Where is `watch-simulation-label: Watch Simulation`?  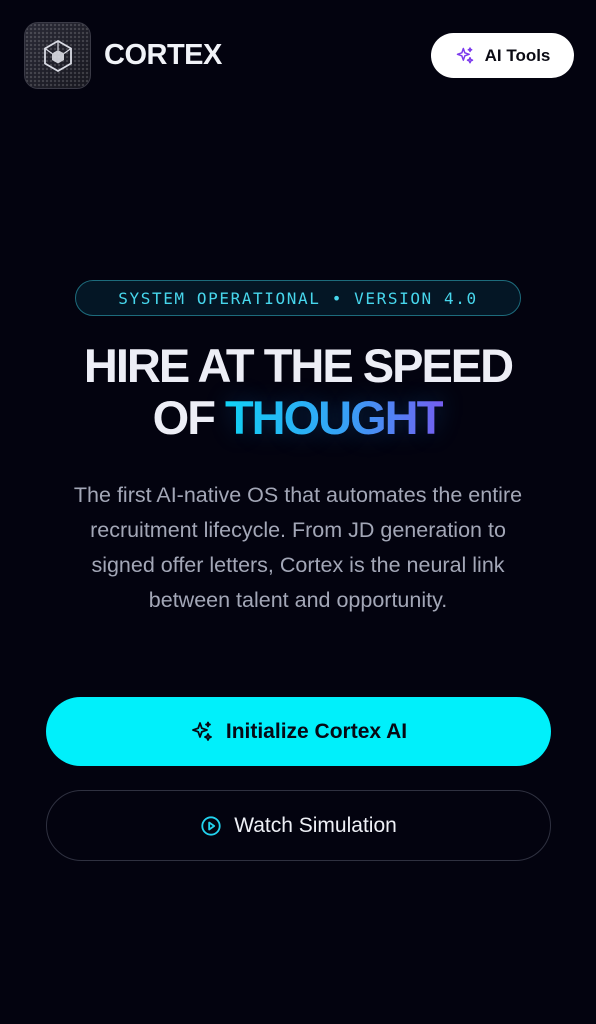 watch-simulation-label: Watch Simulation is located at coordinates (315, 825).